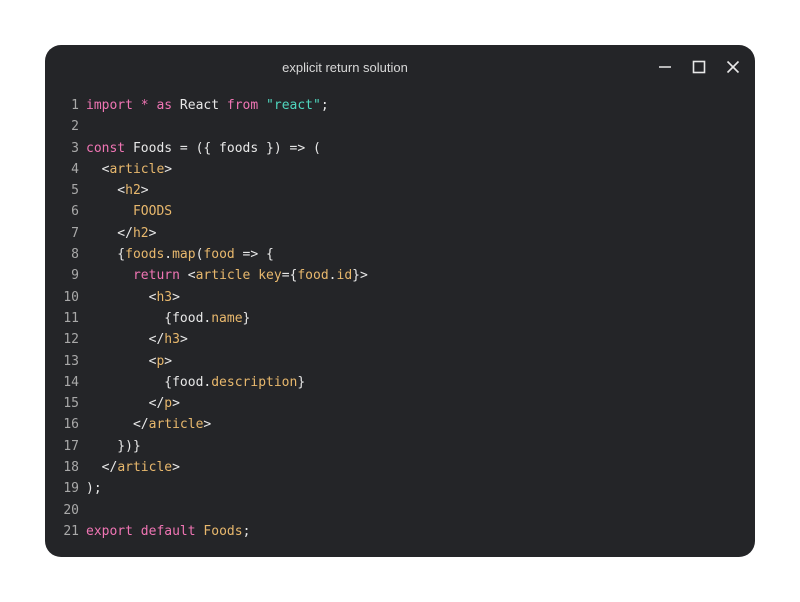 Image resolution: width=800 pixels, height=602 pixels. I want to click on line-number: 10, so click(71, 297).